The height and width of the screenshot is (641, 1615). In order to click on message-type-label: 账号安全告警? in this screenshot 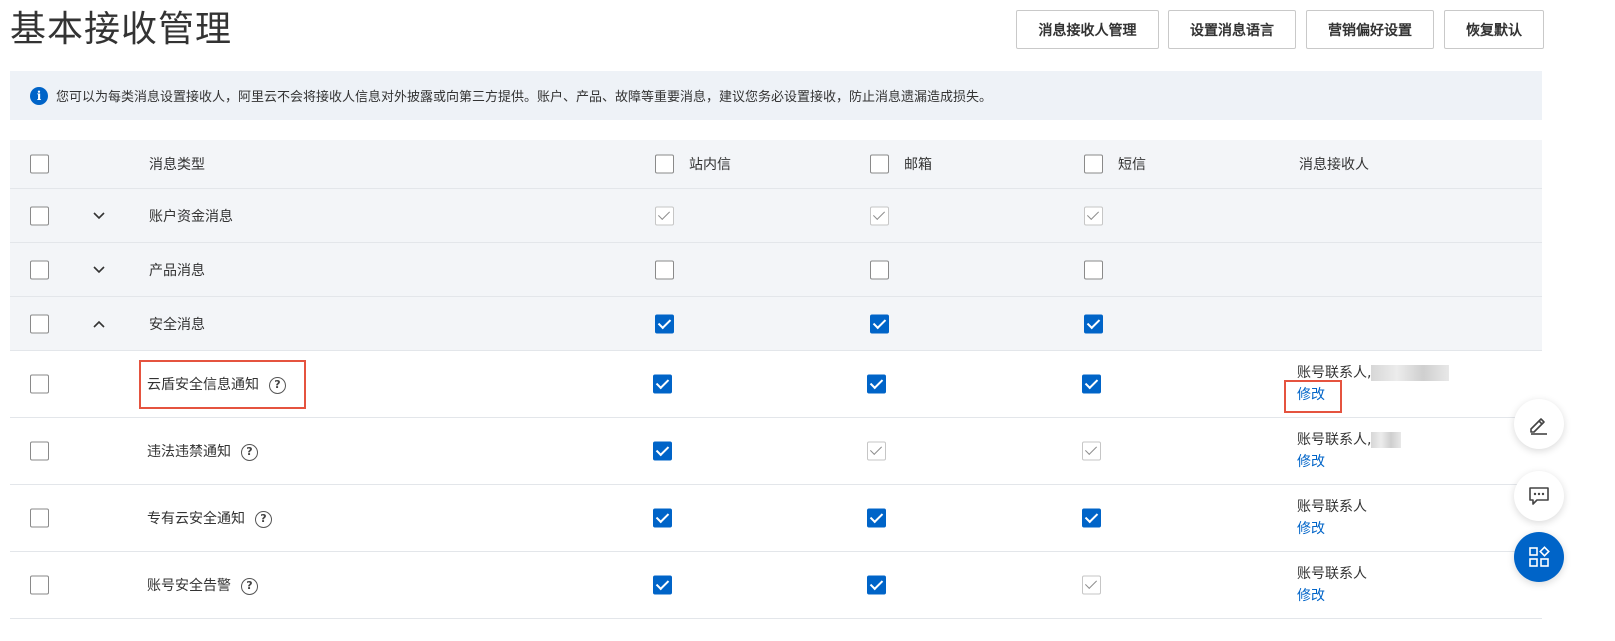, I will do `click(202, 585)`.